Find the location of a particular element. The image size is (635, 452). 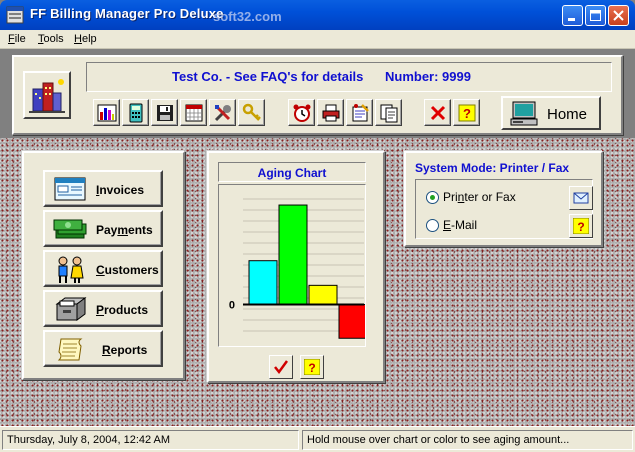

close-button is located at coordinates (618, 15).